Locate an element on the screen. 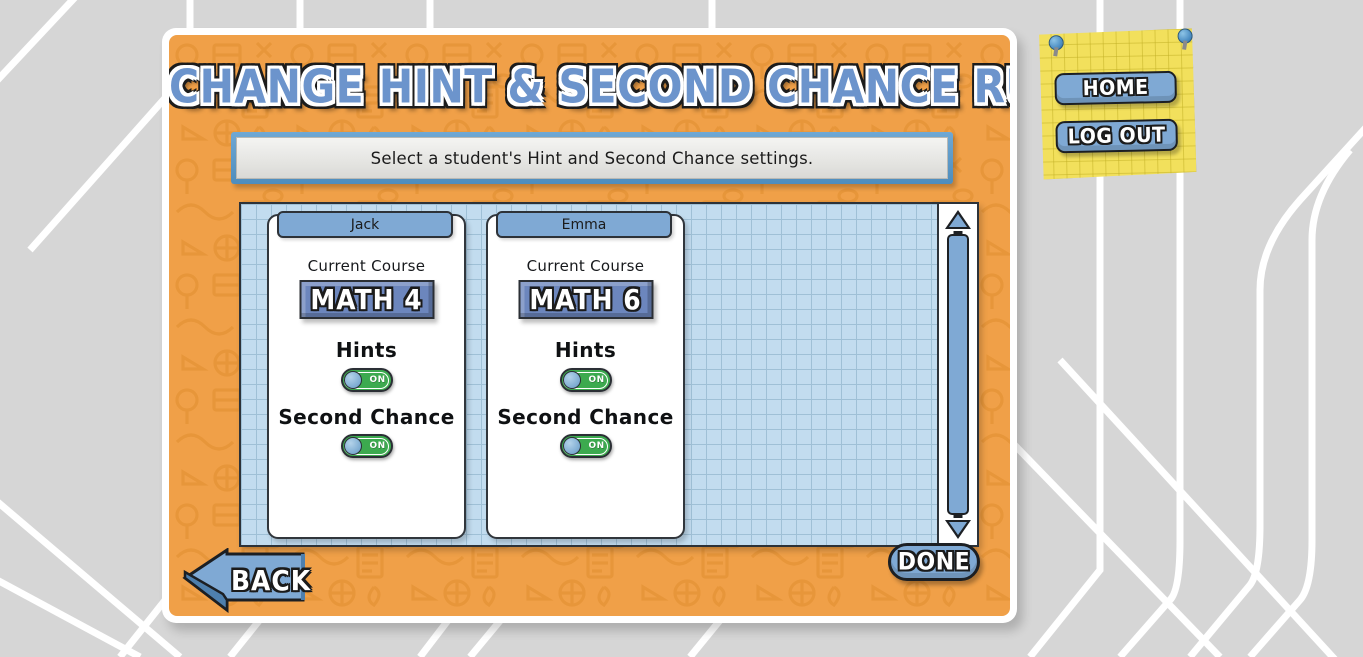 This screenshot has width=1363, height=657. logout-button: LOG OUT is located at coordinates (1116, 136).